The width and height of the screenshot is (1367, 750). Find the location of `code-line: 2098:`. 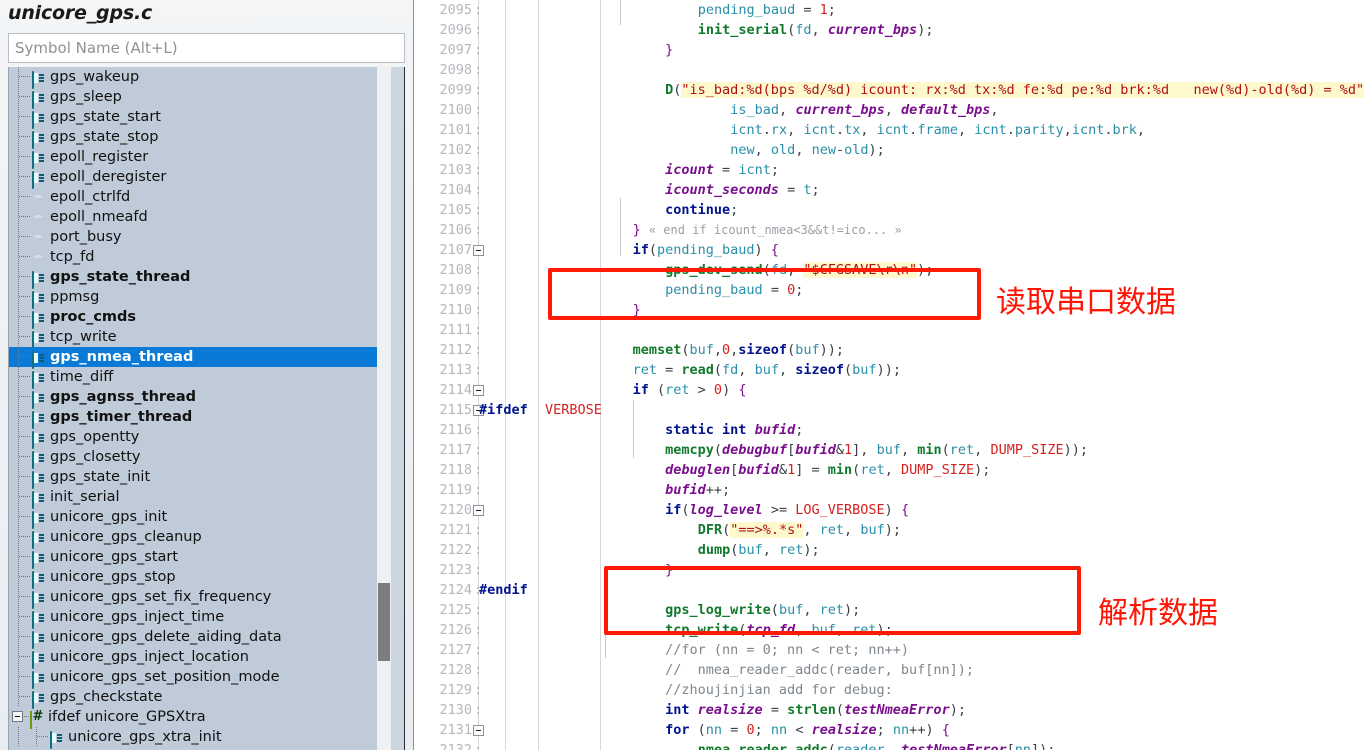

code-line: 2098: is located at coordinates (891, 70).